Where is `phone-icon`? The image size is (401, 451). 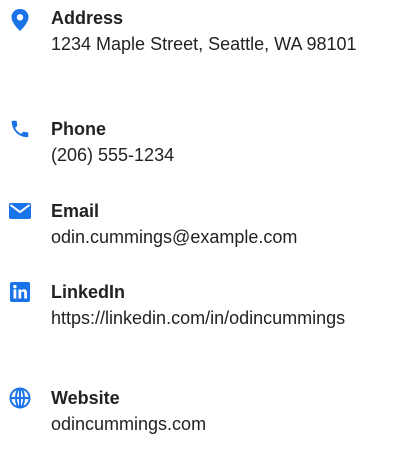 phone-icon is located at coordinates (20, 129).